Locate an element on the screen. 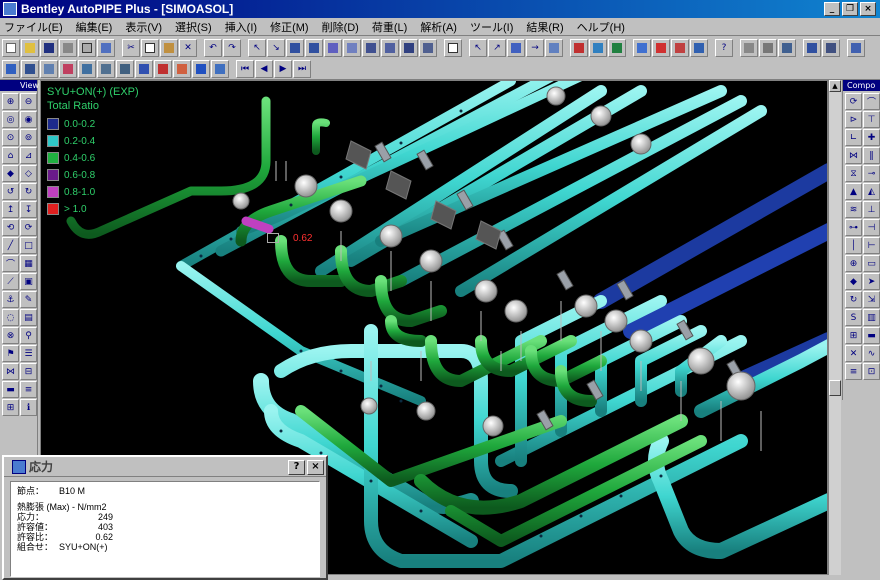 Image resolution: width=880 pixels, height=580 pixels. zoom-previous-icon: ◉ is located at coordinates (28, 119).